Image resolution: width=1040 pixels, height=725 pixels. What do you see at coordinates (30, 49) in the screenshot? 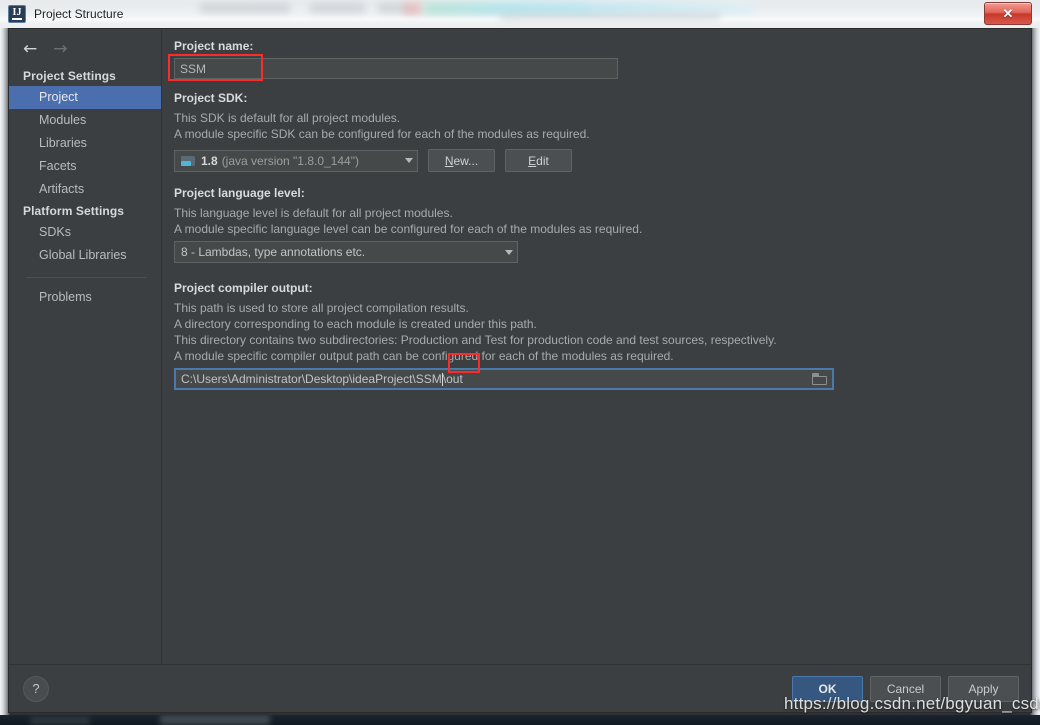
I see `back-arrow-icon: ←` at bounding box center [30, 49].